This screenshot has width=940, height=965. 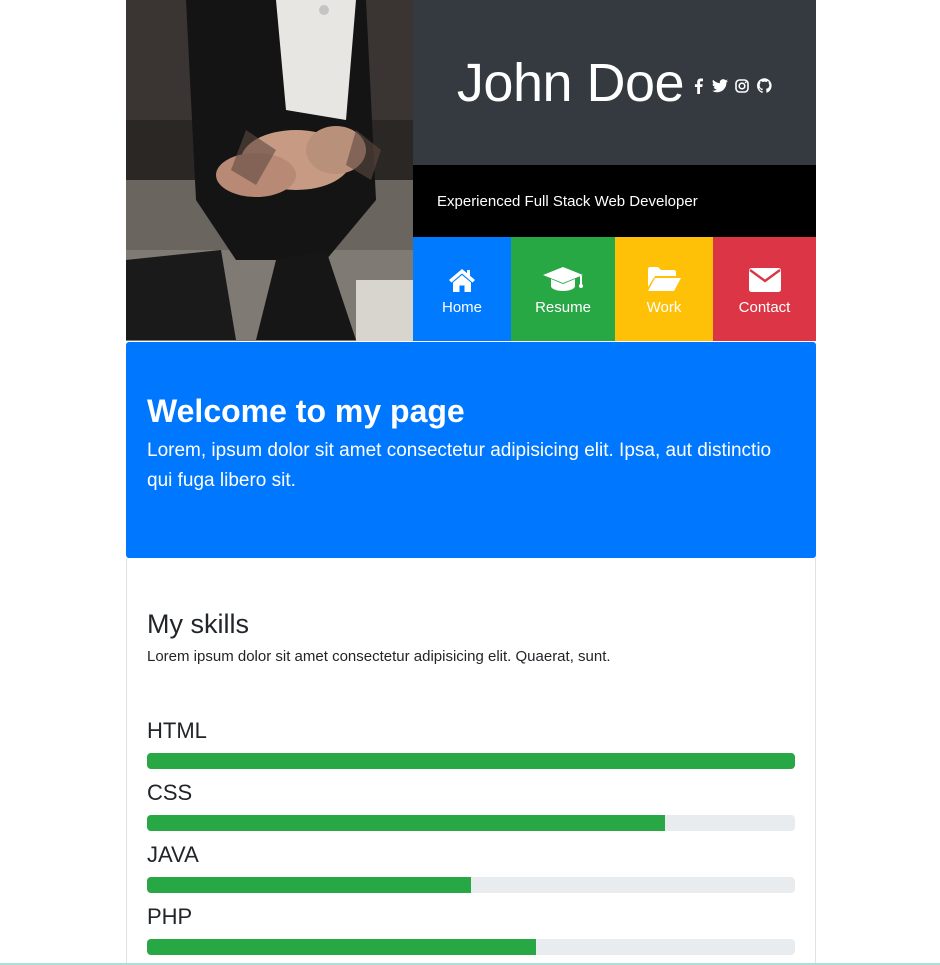 What do you see at coordinates (471, 867) in the screenshot?
I see `skill-java: JAVA` at bounding box center [471, 867].